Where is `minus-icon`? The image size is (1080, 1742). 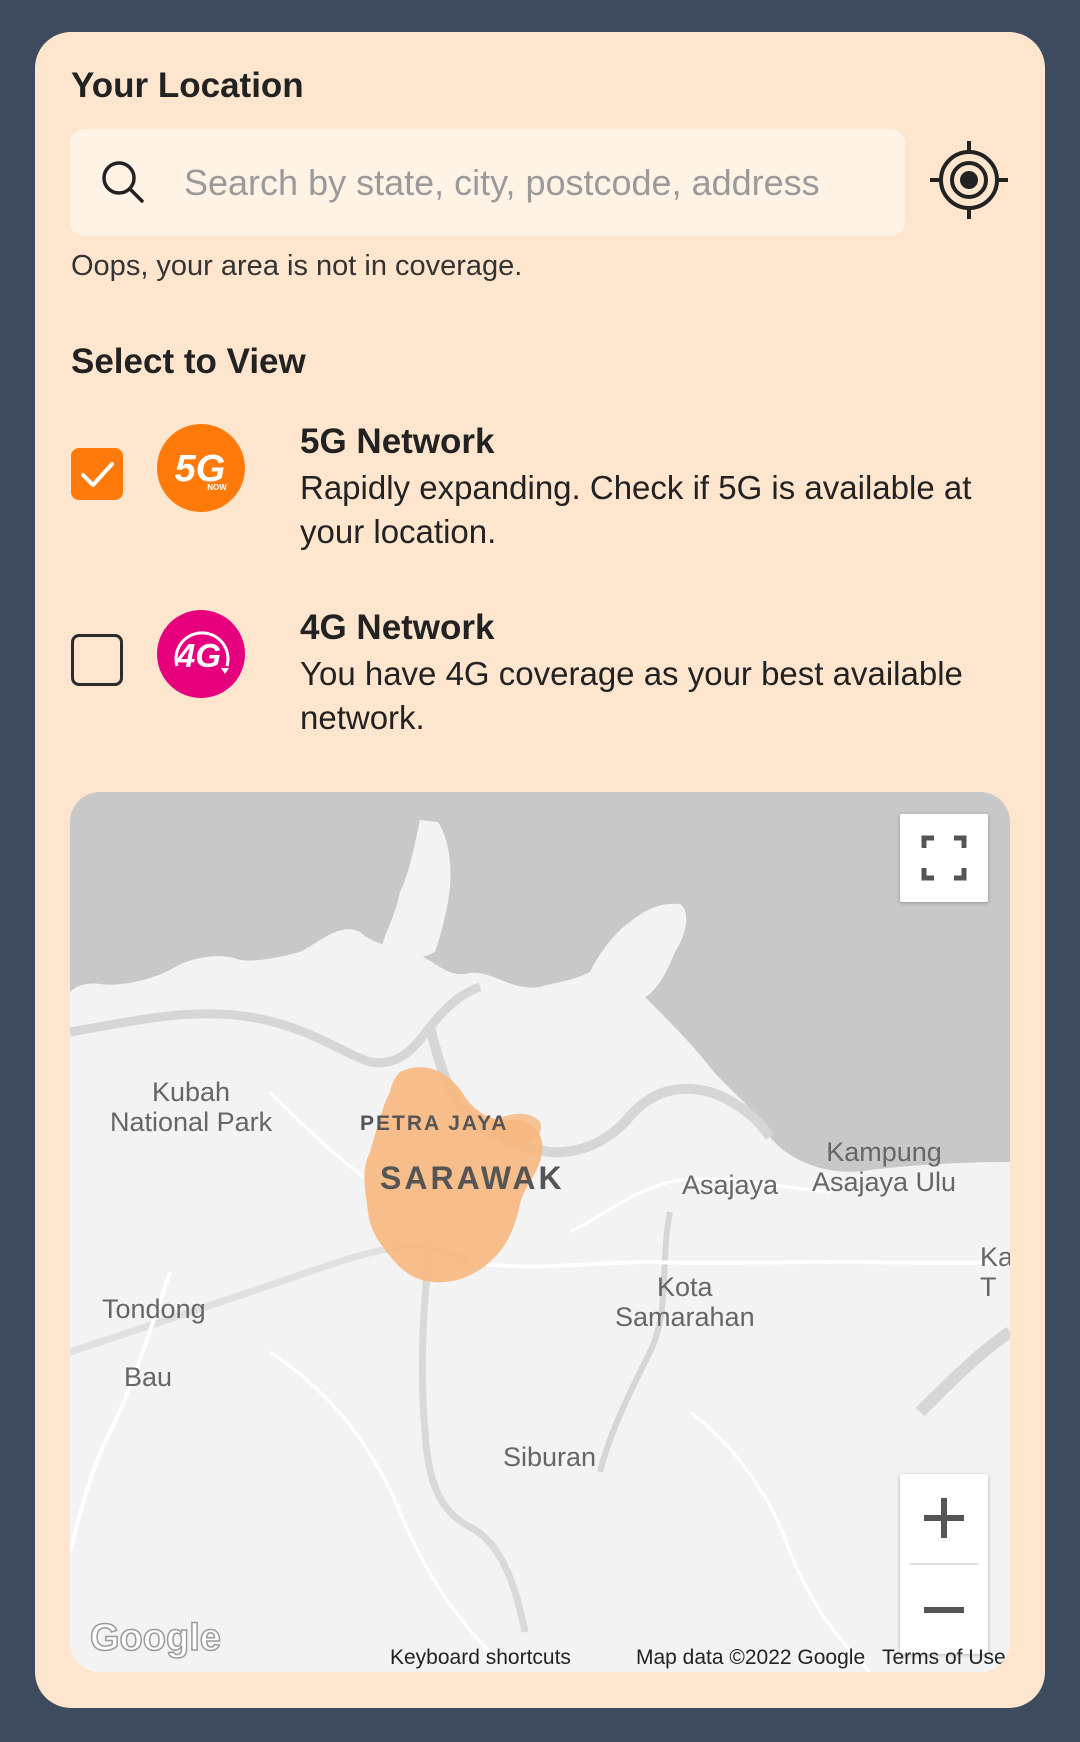 minus-icon is located at coordinates (944, 1610).